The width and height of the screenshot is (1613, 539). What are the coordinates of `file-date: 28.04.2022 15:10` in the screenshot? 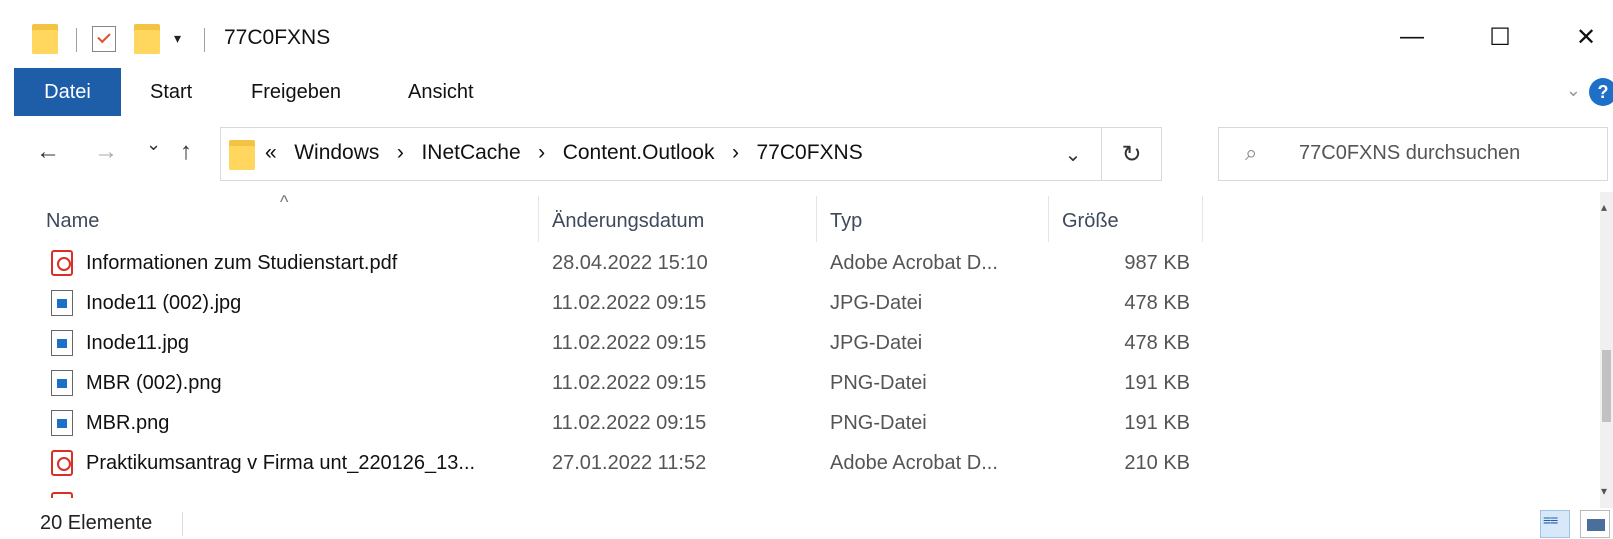 It's located at (630, 263).